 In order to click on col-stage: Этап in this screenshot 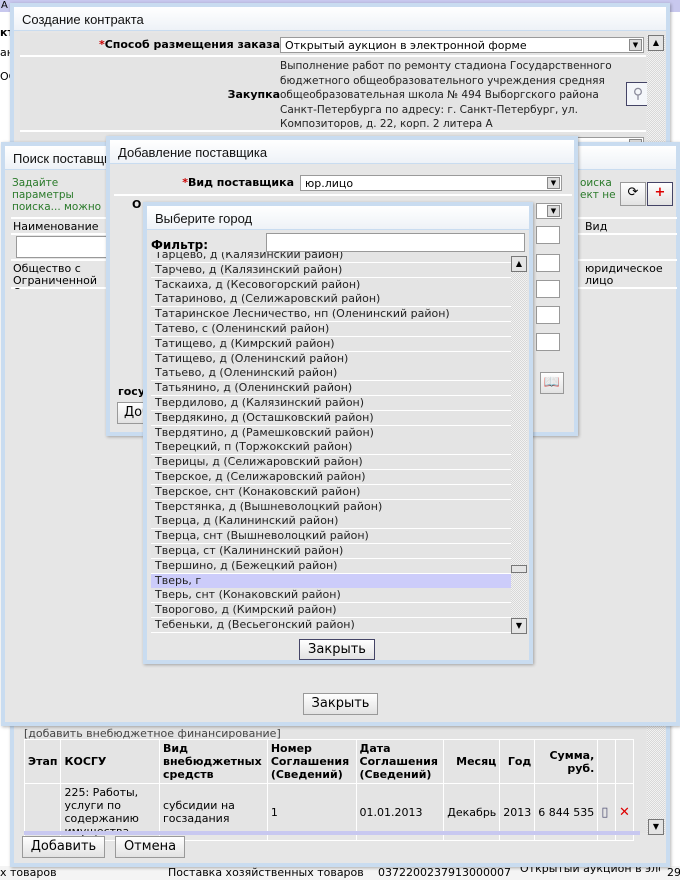, I will do `click(42, 761)`.